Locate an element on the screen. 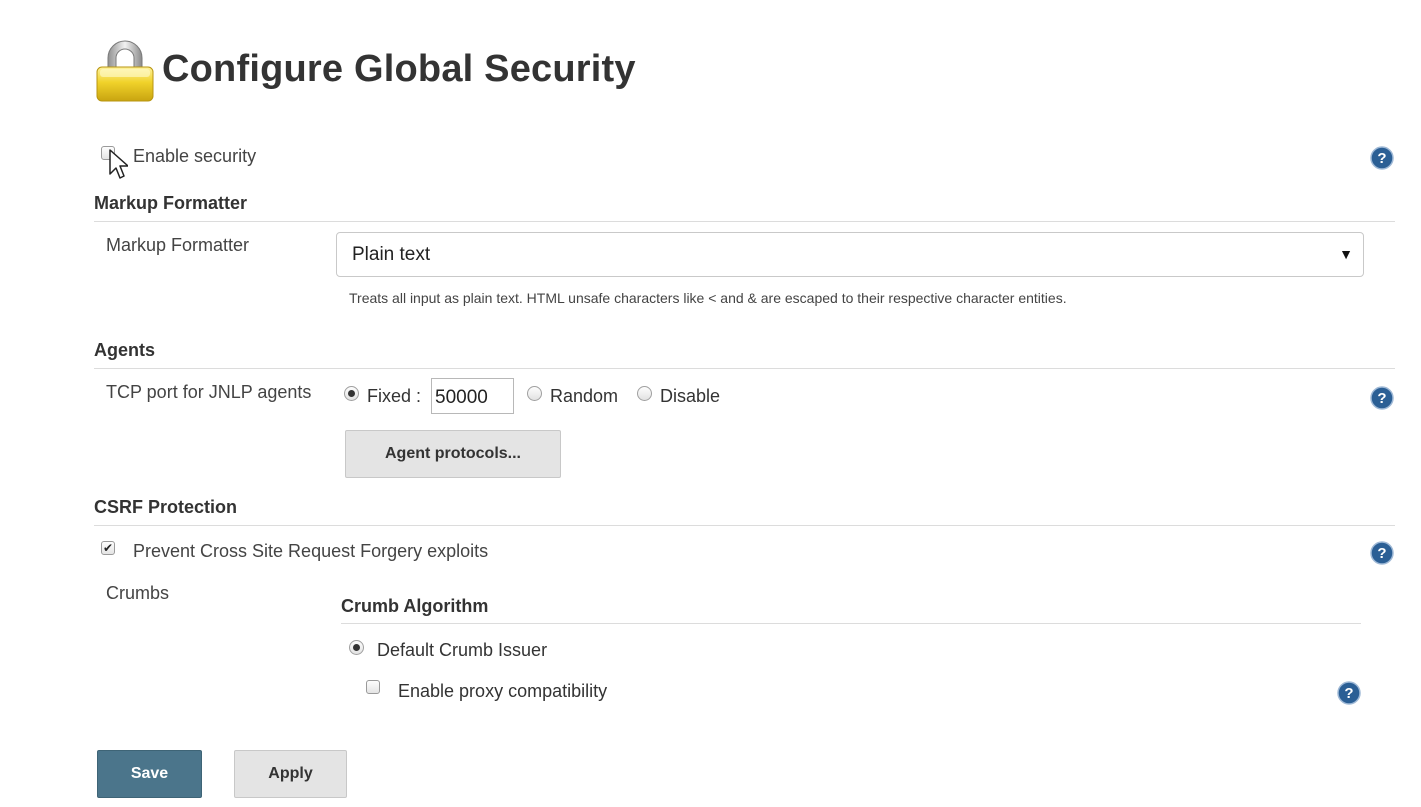 The image size is (1421, 807). markup-formatter-label: Markup Formatter is located at coordinates (178, 245).